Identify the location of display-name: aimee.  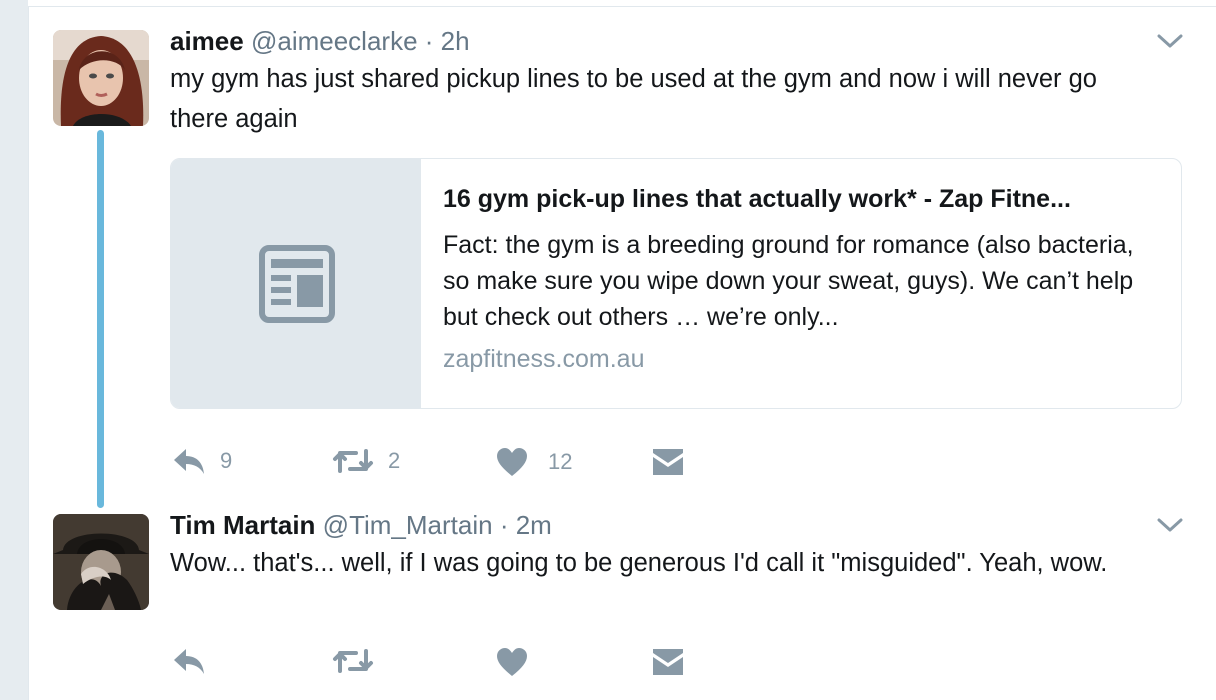
(207, 41).